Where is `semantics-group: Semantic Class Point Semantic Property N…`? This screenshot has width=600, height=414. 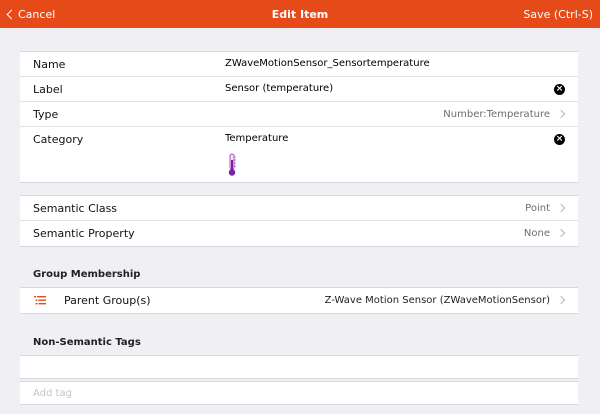 semantics-group: Semantic Class Point Semantic Property N… is located at coordinates (299, 221).